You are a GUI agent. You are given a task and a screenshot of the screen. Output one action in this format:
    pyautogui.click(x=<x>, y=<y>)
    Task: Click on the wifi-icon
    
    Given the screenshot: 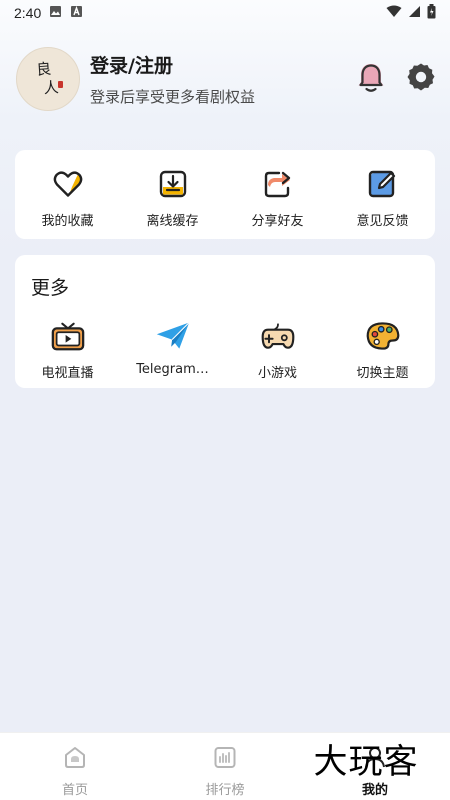 What is the action you would take?
    pyautogui.click(x=394, y=13)
    